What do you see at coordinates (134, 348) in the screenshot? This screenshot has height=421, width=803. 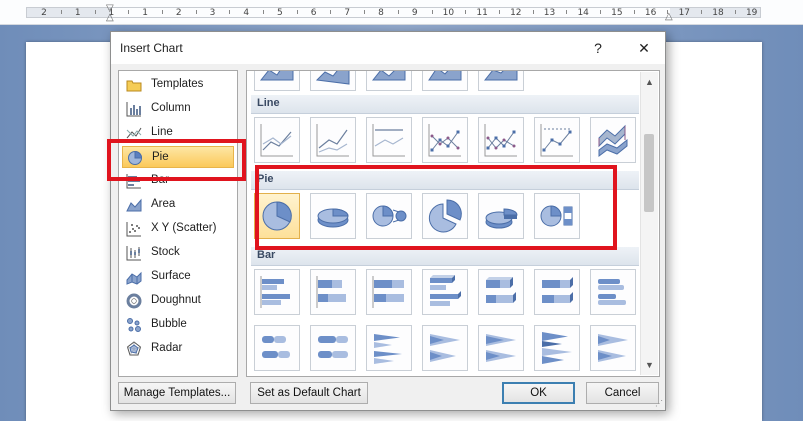 I see `radar-chart-icon` at bounding box center [134, 348].